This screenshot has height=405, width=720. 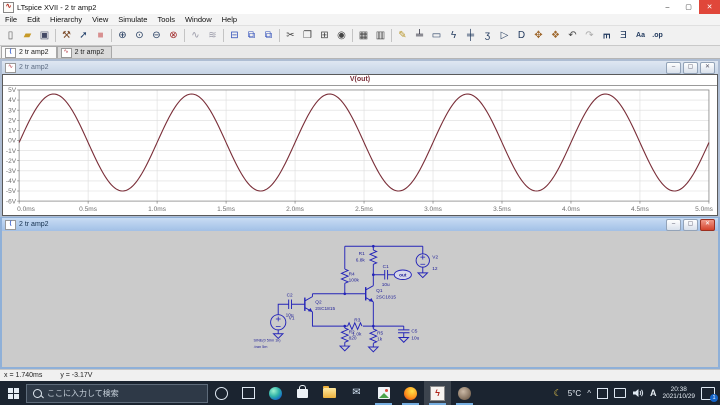 I want to click on taskbar-explorer-icon, so click(x=329, y=393).